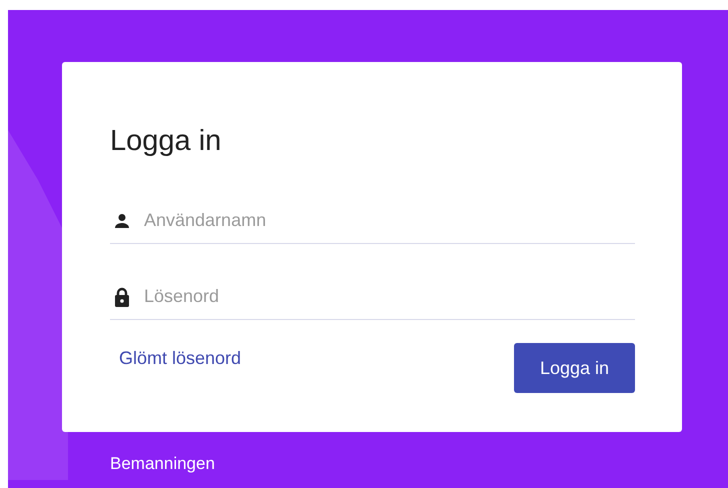 The image size is (728, 488). What do you see at coordinates (166, 141) in the screenshot?
I see `login-title: Logga in` at bounding box center [166, 141].